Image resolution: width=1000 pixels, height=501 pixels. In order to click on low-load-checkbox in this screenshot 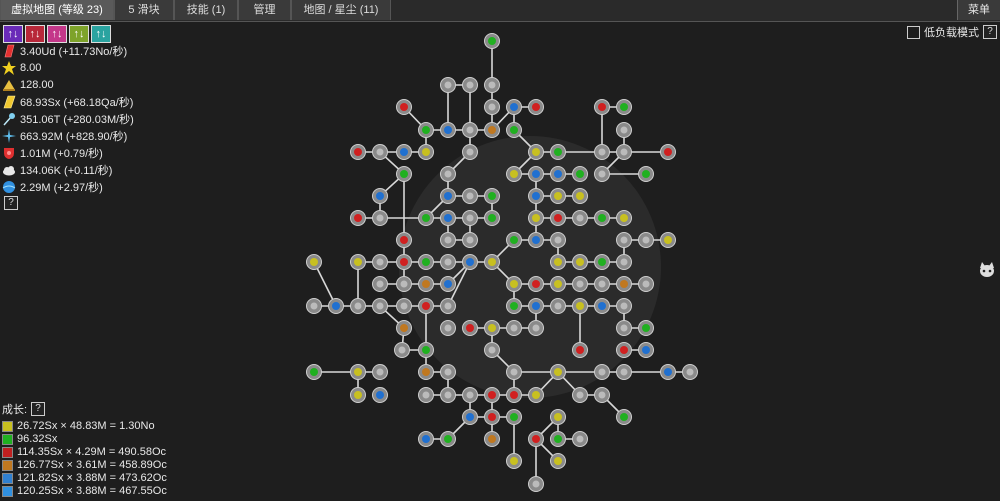, I will do `click(913, 32)`.